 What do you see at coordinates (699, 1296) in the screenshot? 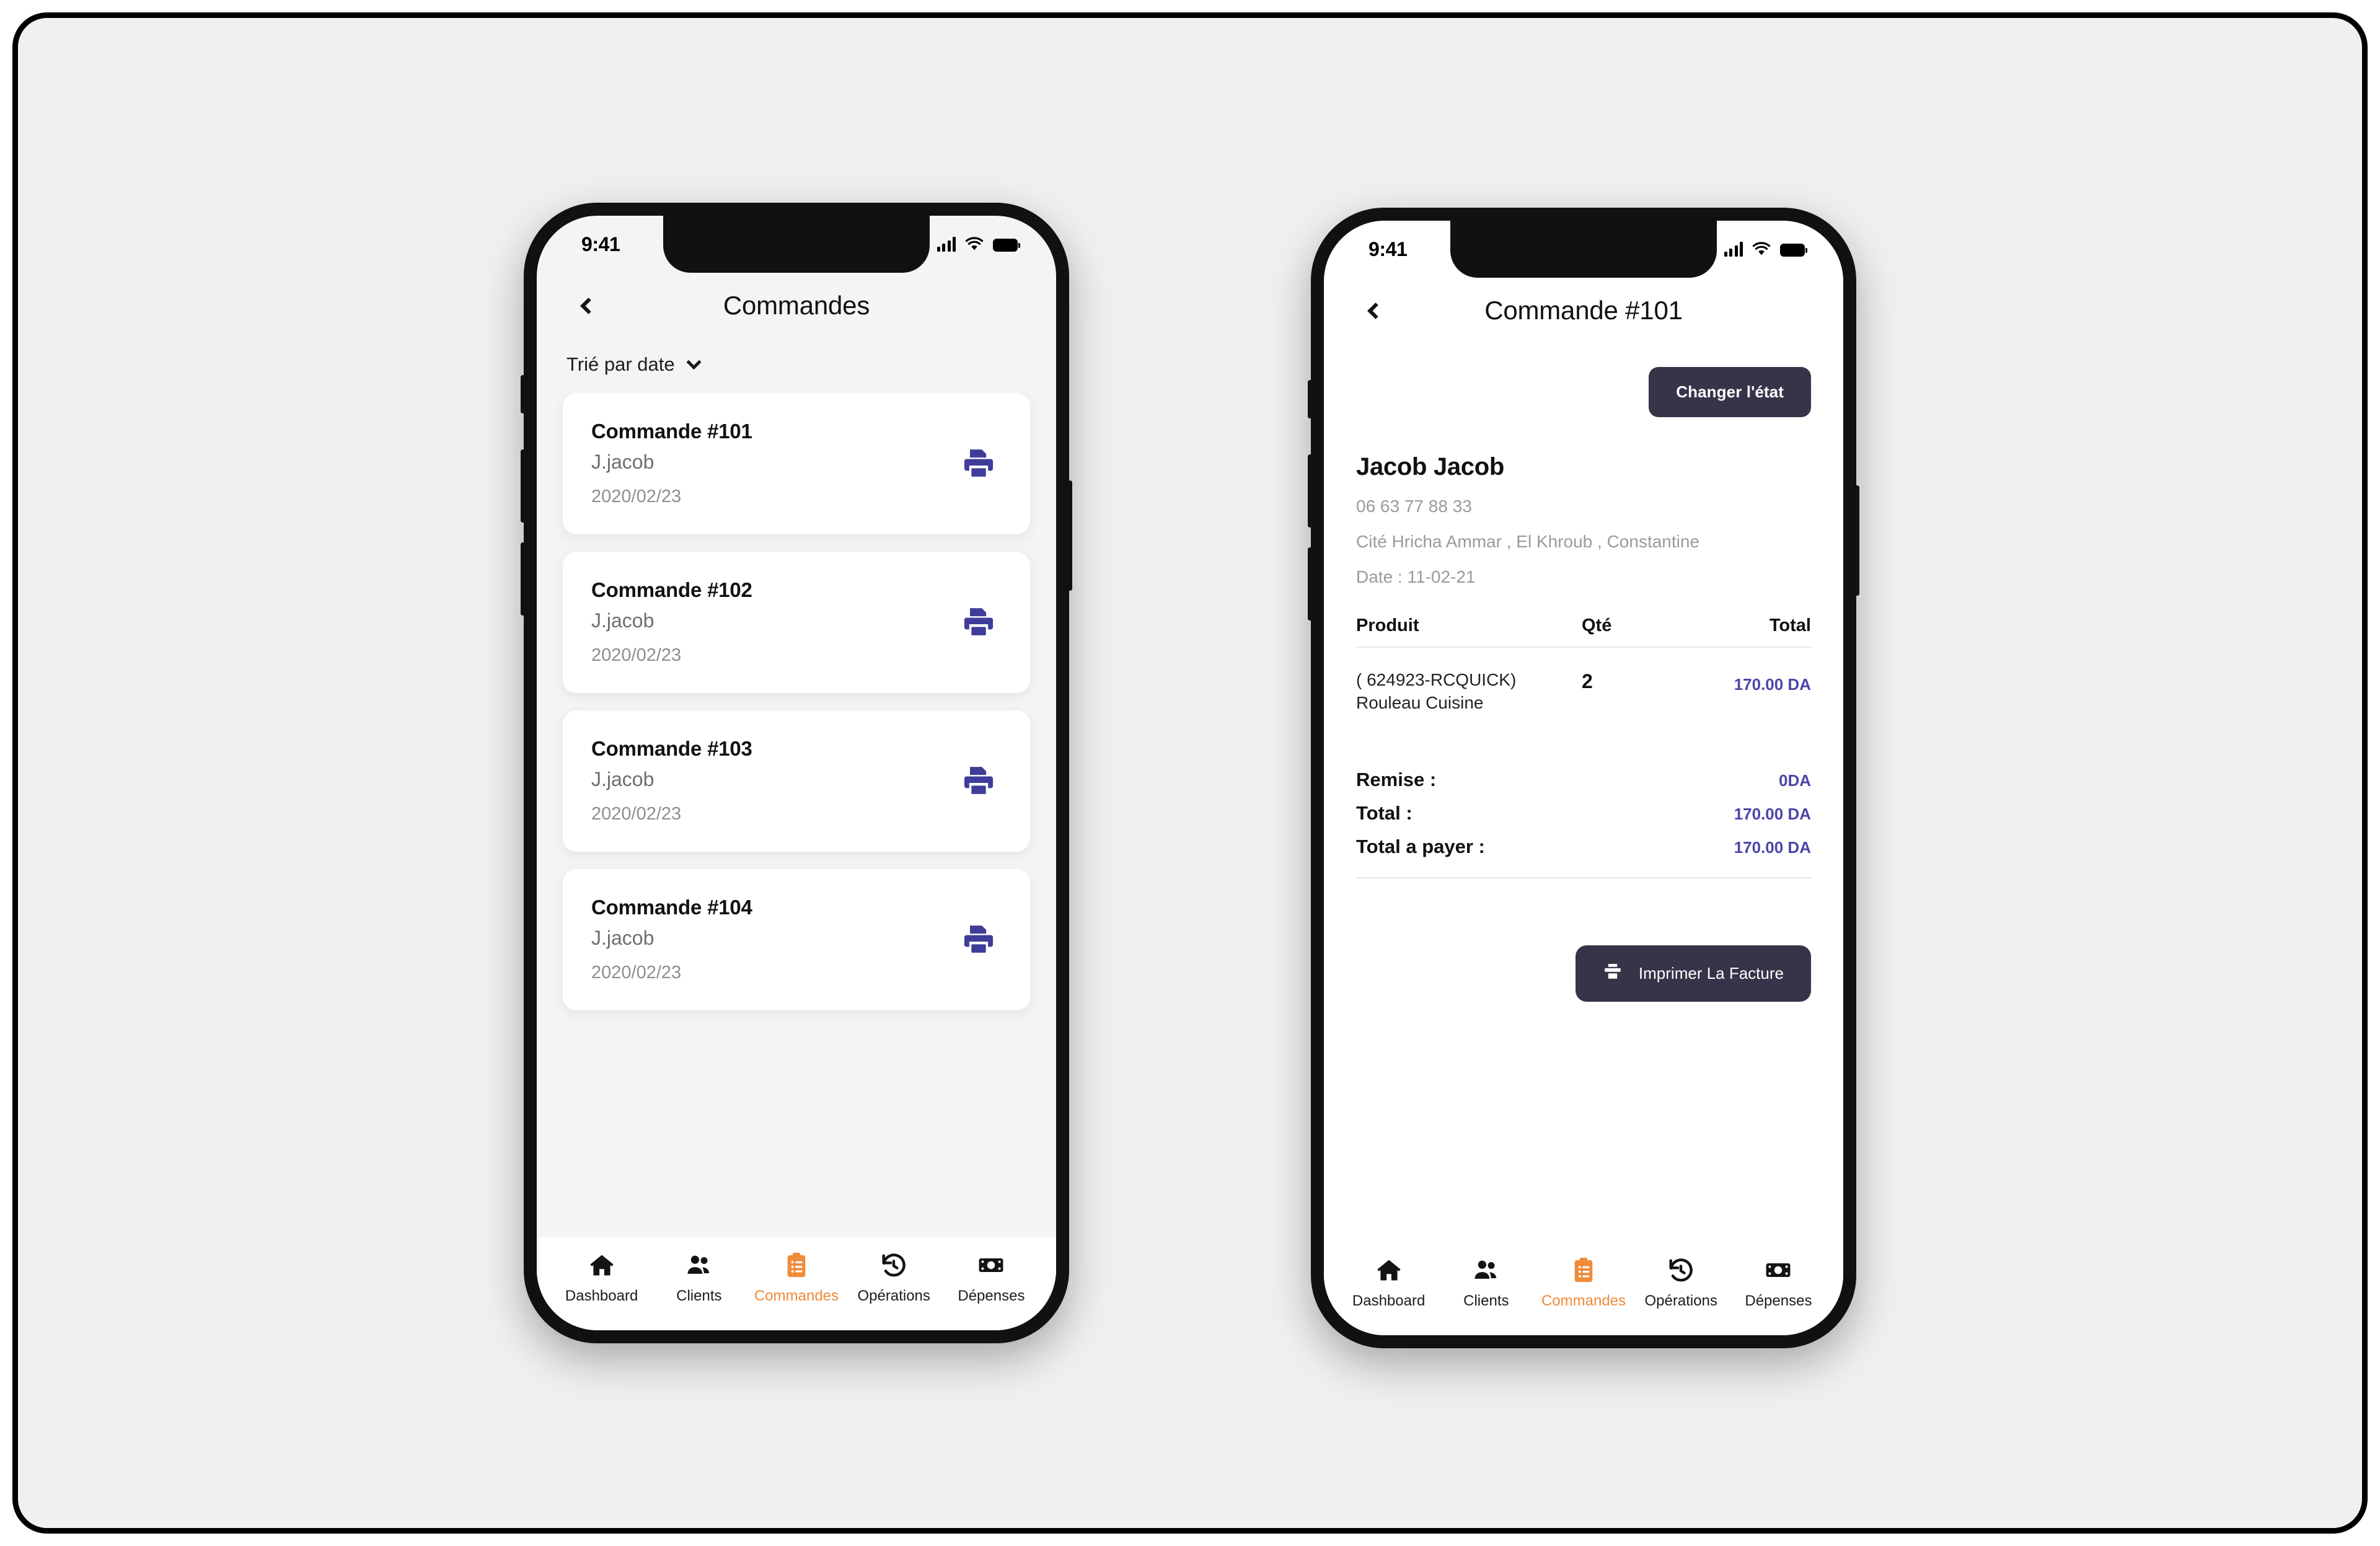
I see `tab-label: Clients` at bounding box center [699, 1296].